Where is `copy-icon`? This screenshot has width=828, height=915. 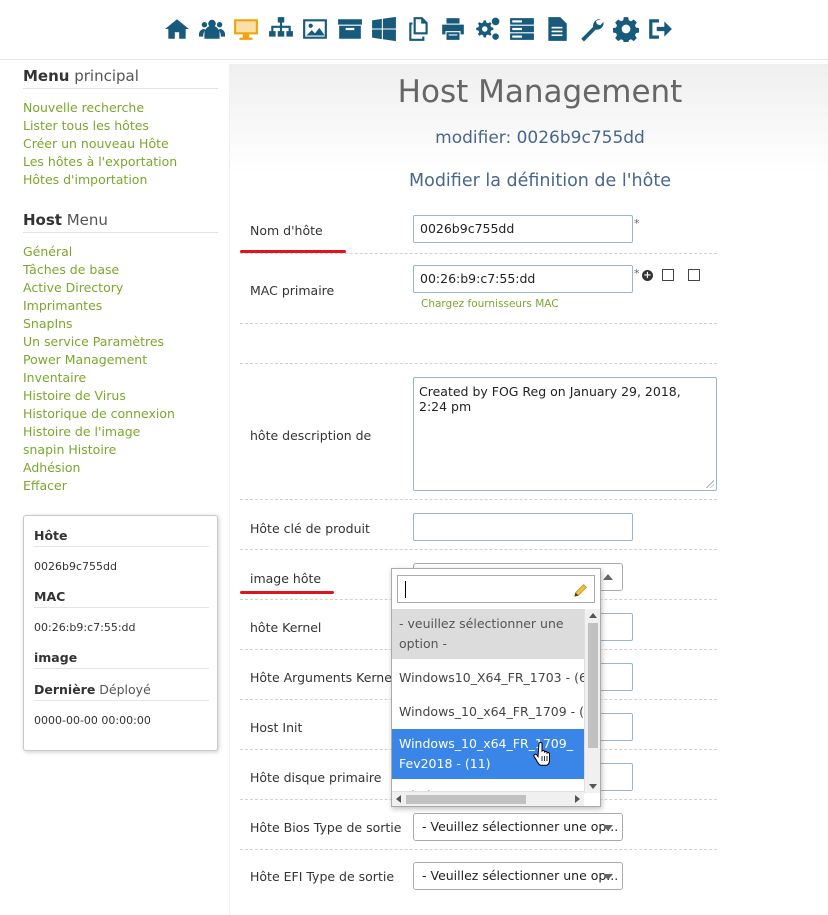 copy-icon is located at coordinates (419, 29).